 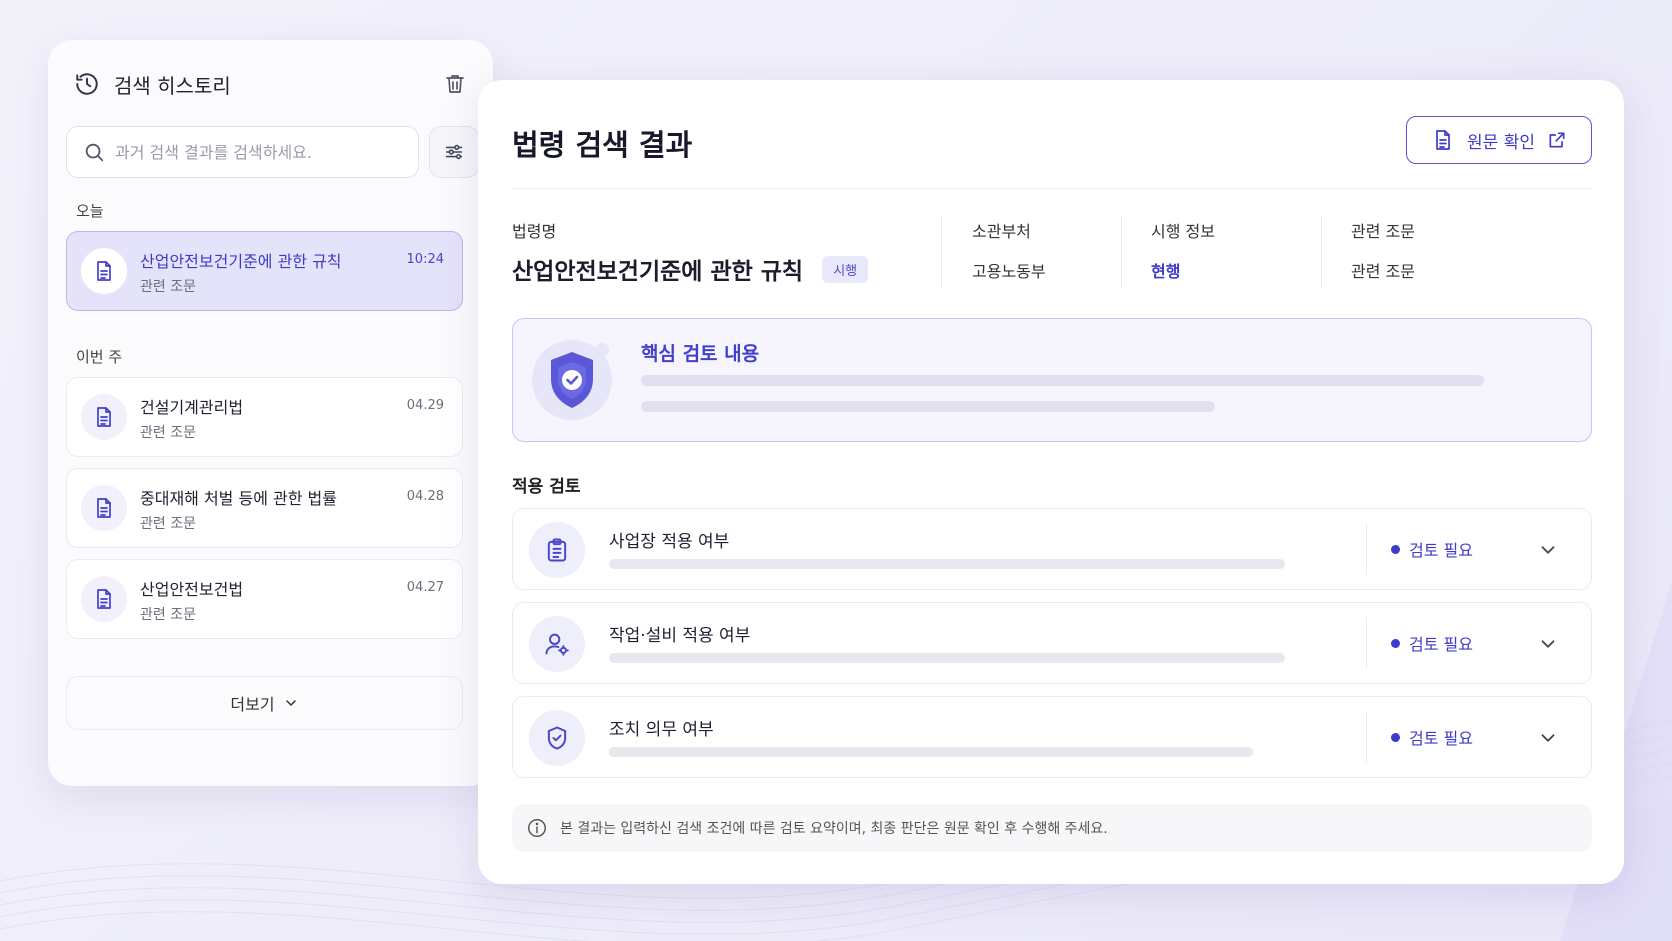 What do you see at coordinates (264, 599) in the screenshot?
I see `history-item: 산업안전보건법 관련 조문 04.27` at bounding box center [264, 599].